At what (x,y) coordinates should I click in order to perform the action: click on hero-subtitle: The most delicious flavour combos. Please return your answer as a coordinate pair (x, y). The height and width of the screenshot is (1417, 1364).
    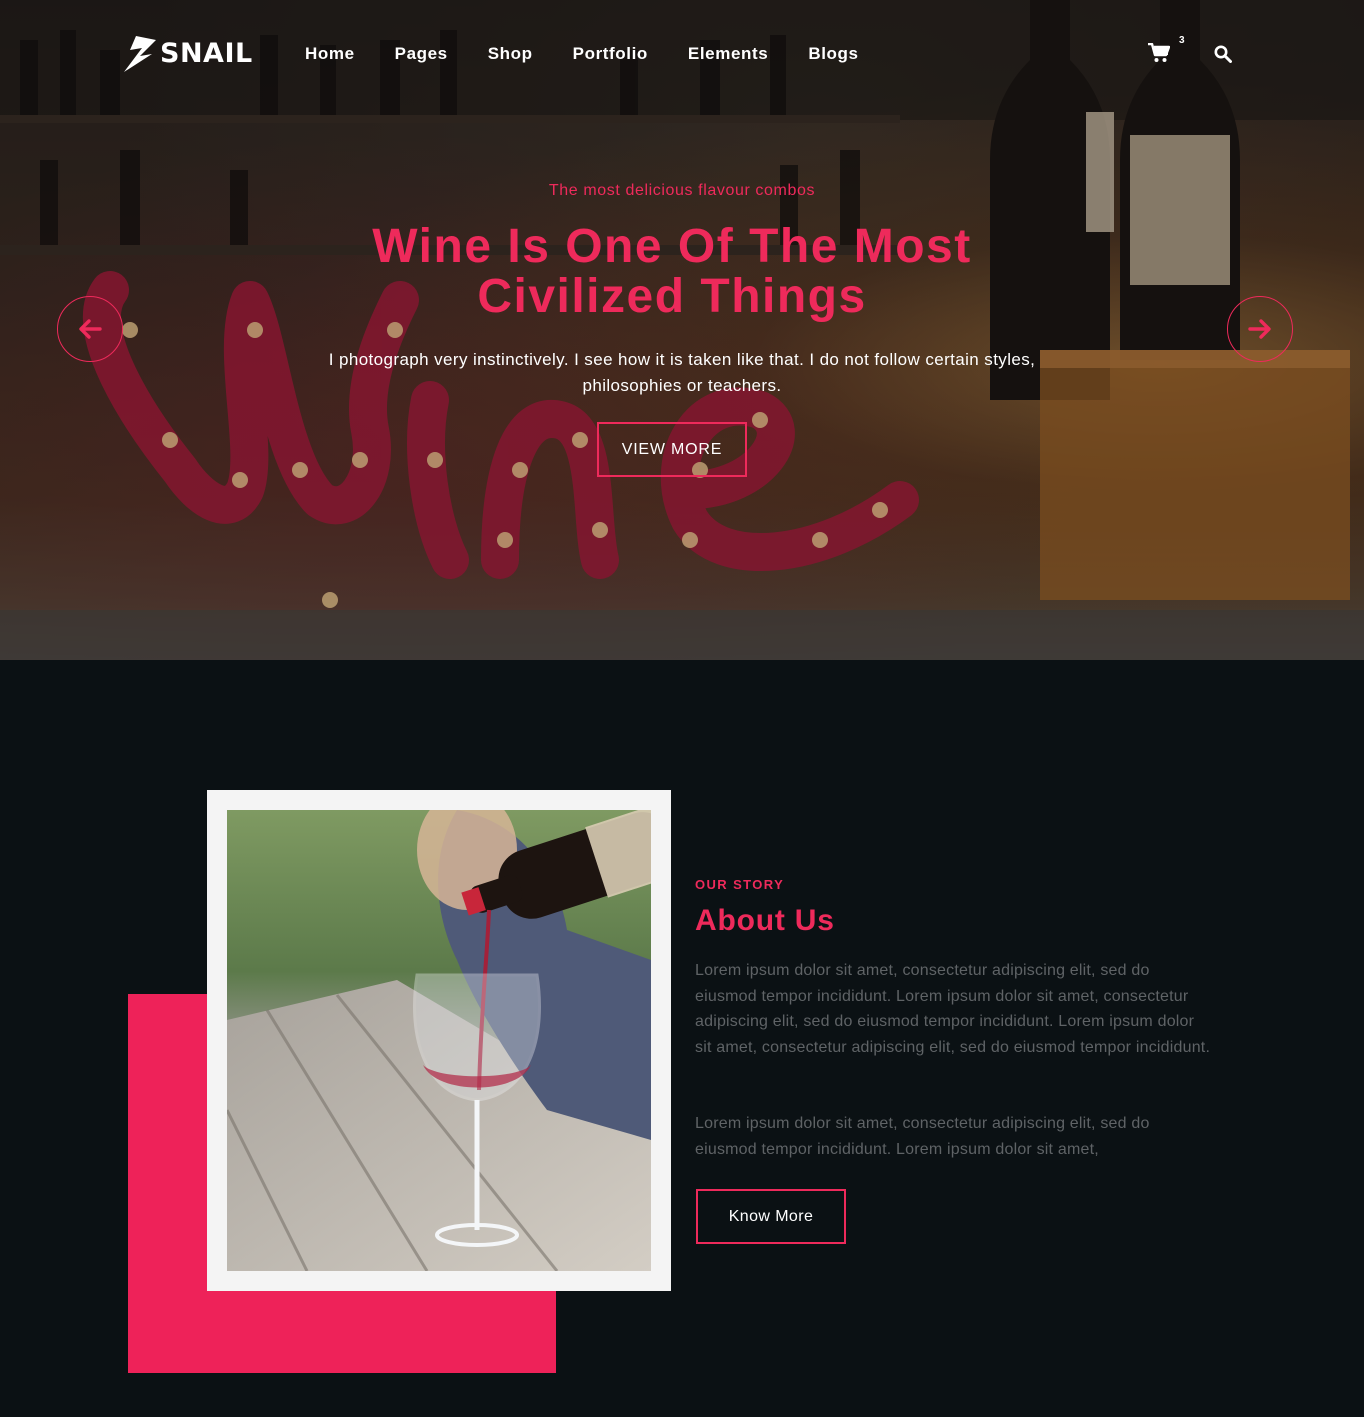
    Looking at the image, I should click on (682, 190).